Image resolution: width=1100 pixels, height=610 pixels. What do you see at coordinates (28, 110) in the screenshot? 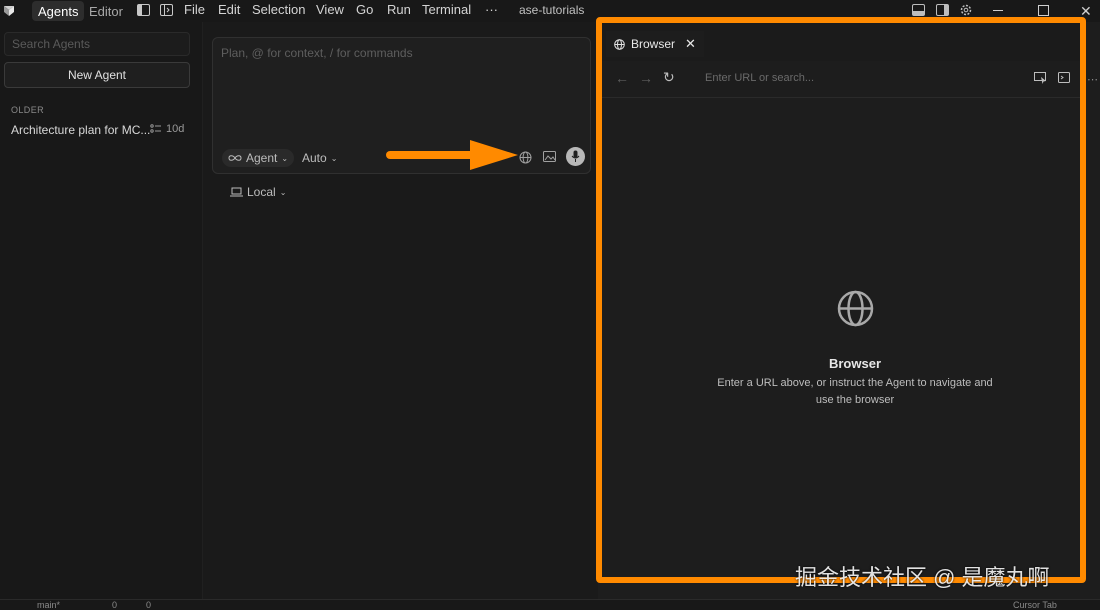
I see `section-label-older: OLDER` at bounding box center [28, 110].